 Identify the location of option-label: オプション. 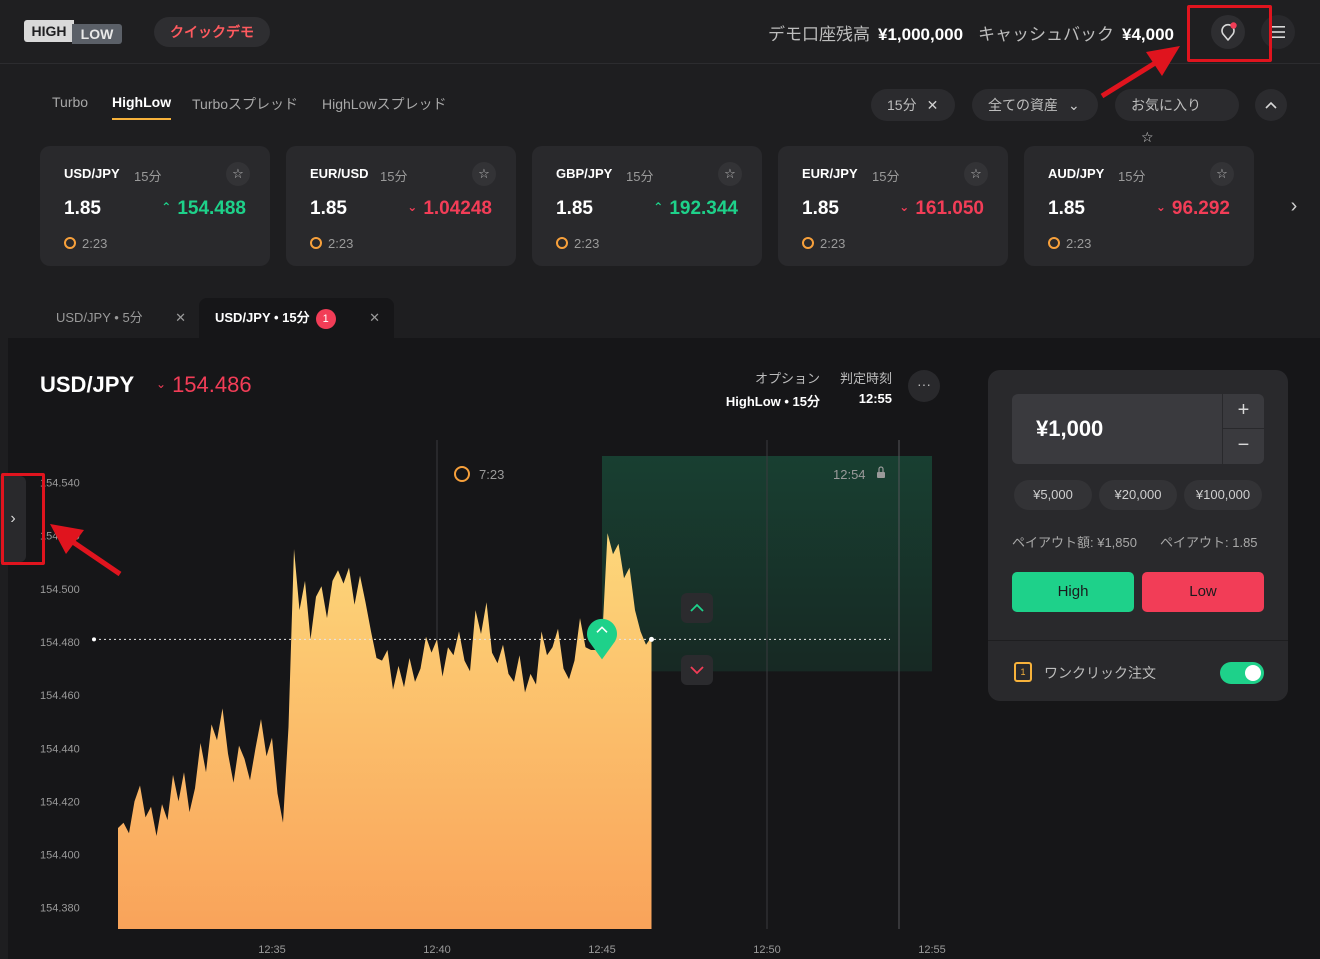
(787, 378).